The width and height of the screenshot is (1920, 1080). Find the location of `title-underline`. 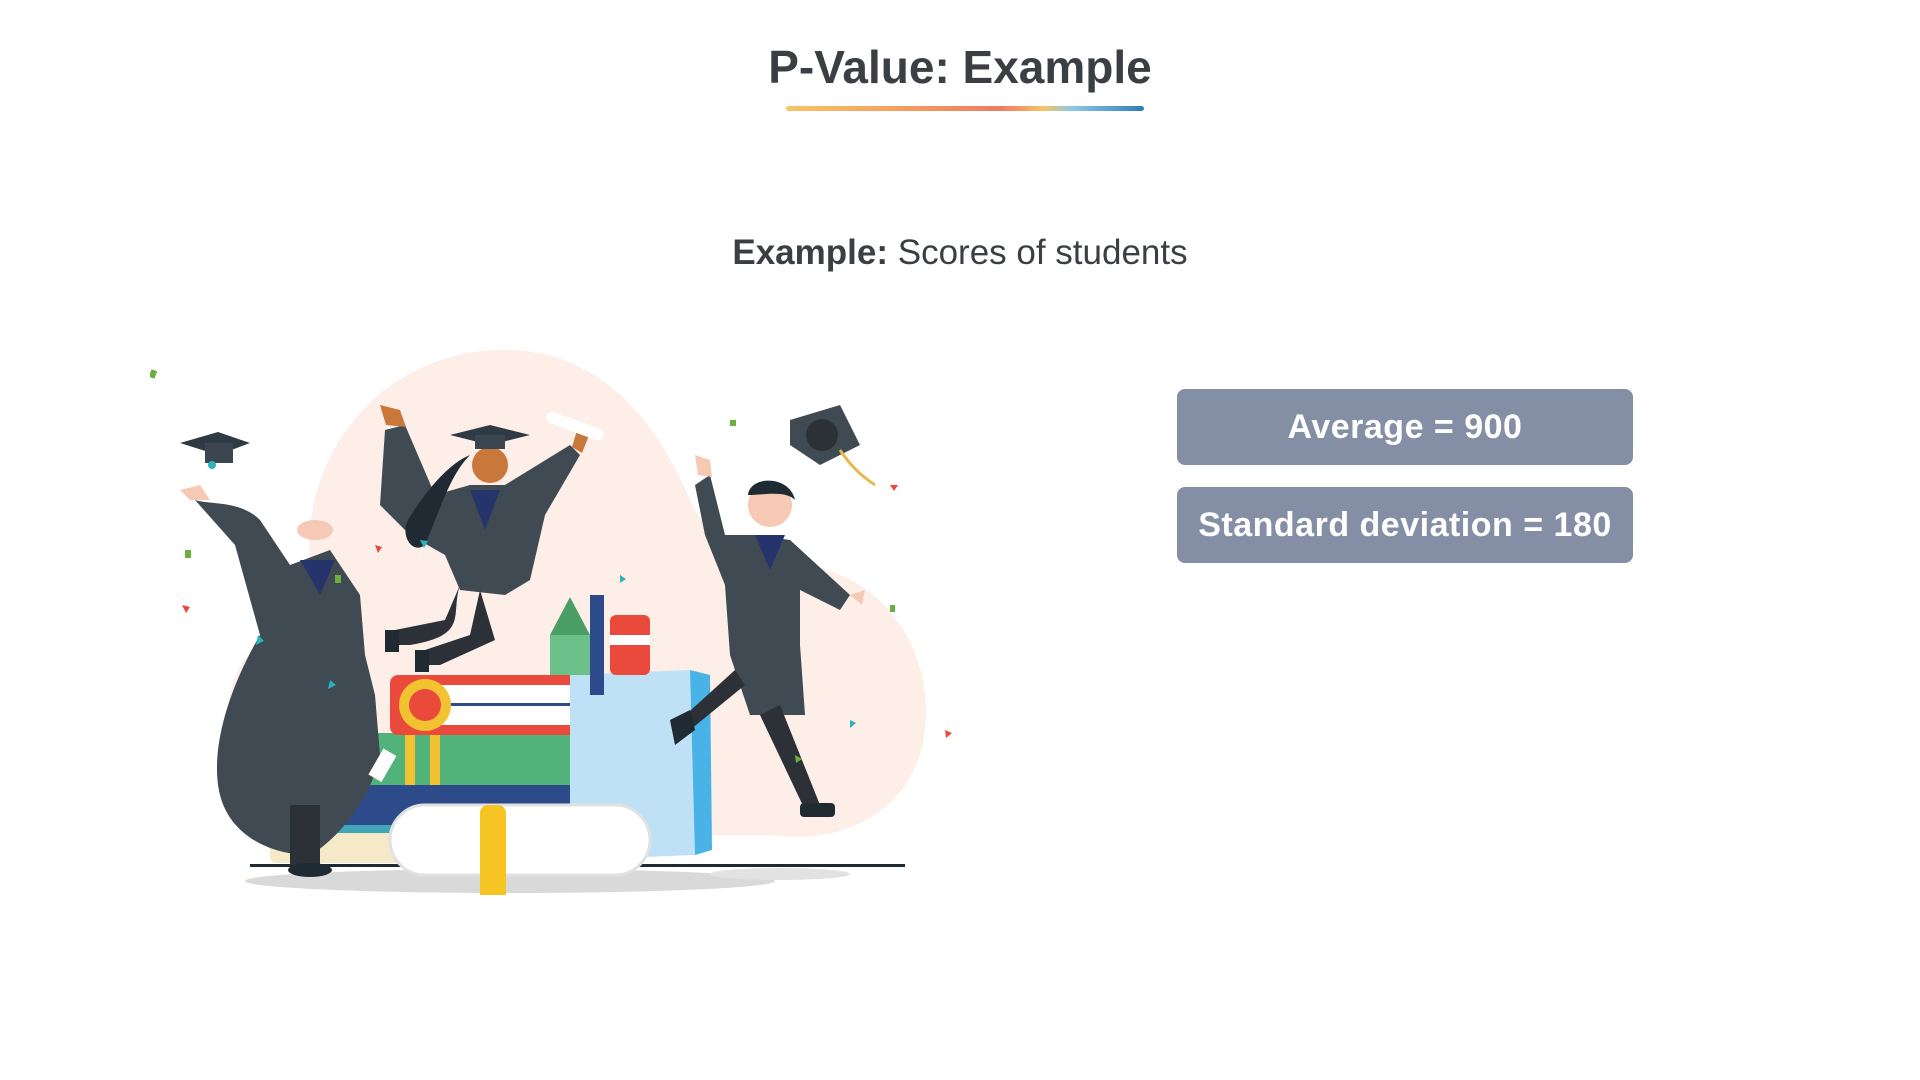

title-underline is located at coordinates (965, 108).